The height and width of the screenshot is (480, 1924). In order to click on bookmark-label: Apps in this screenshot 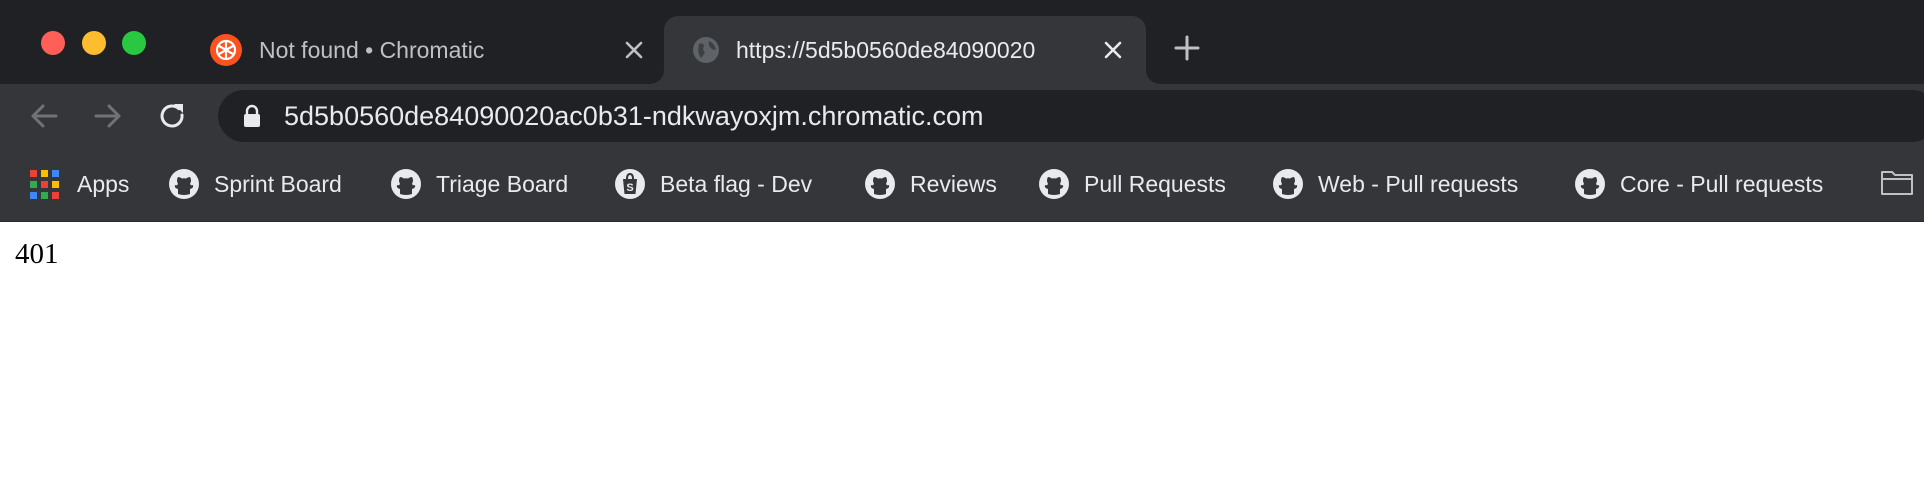, I will do `click(103, 183)`.